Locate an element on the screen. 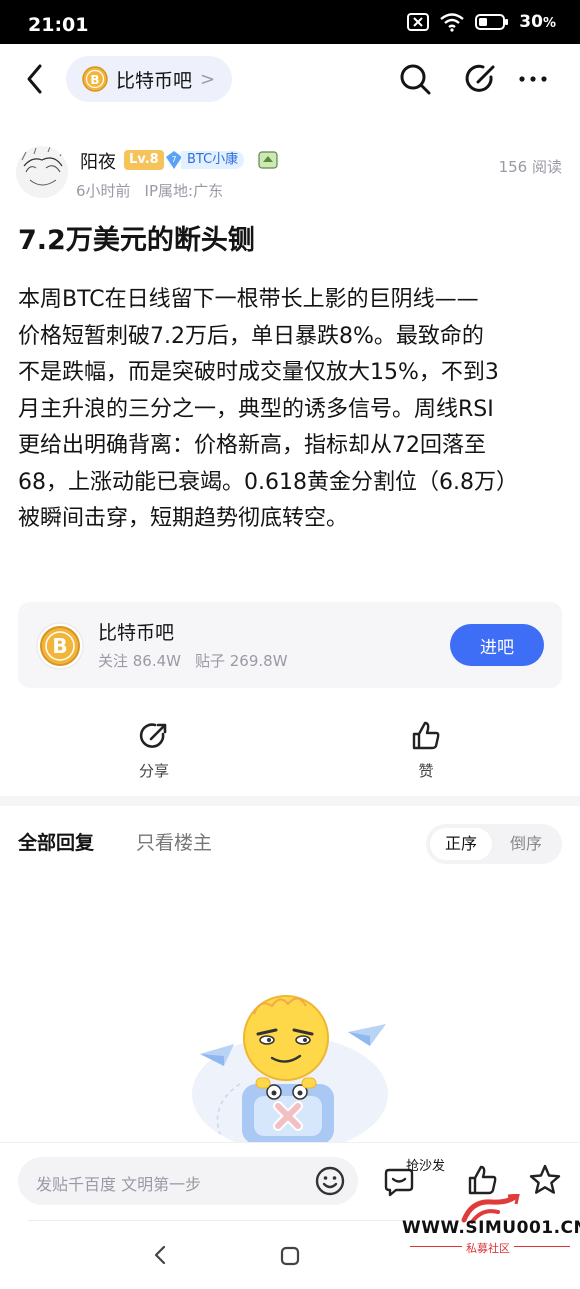 This screenshot has height=1289, width=580. share-button: 分享 is located at coordinates (154, 750).